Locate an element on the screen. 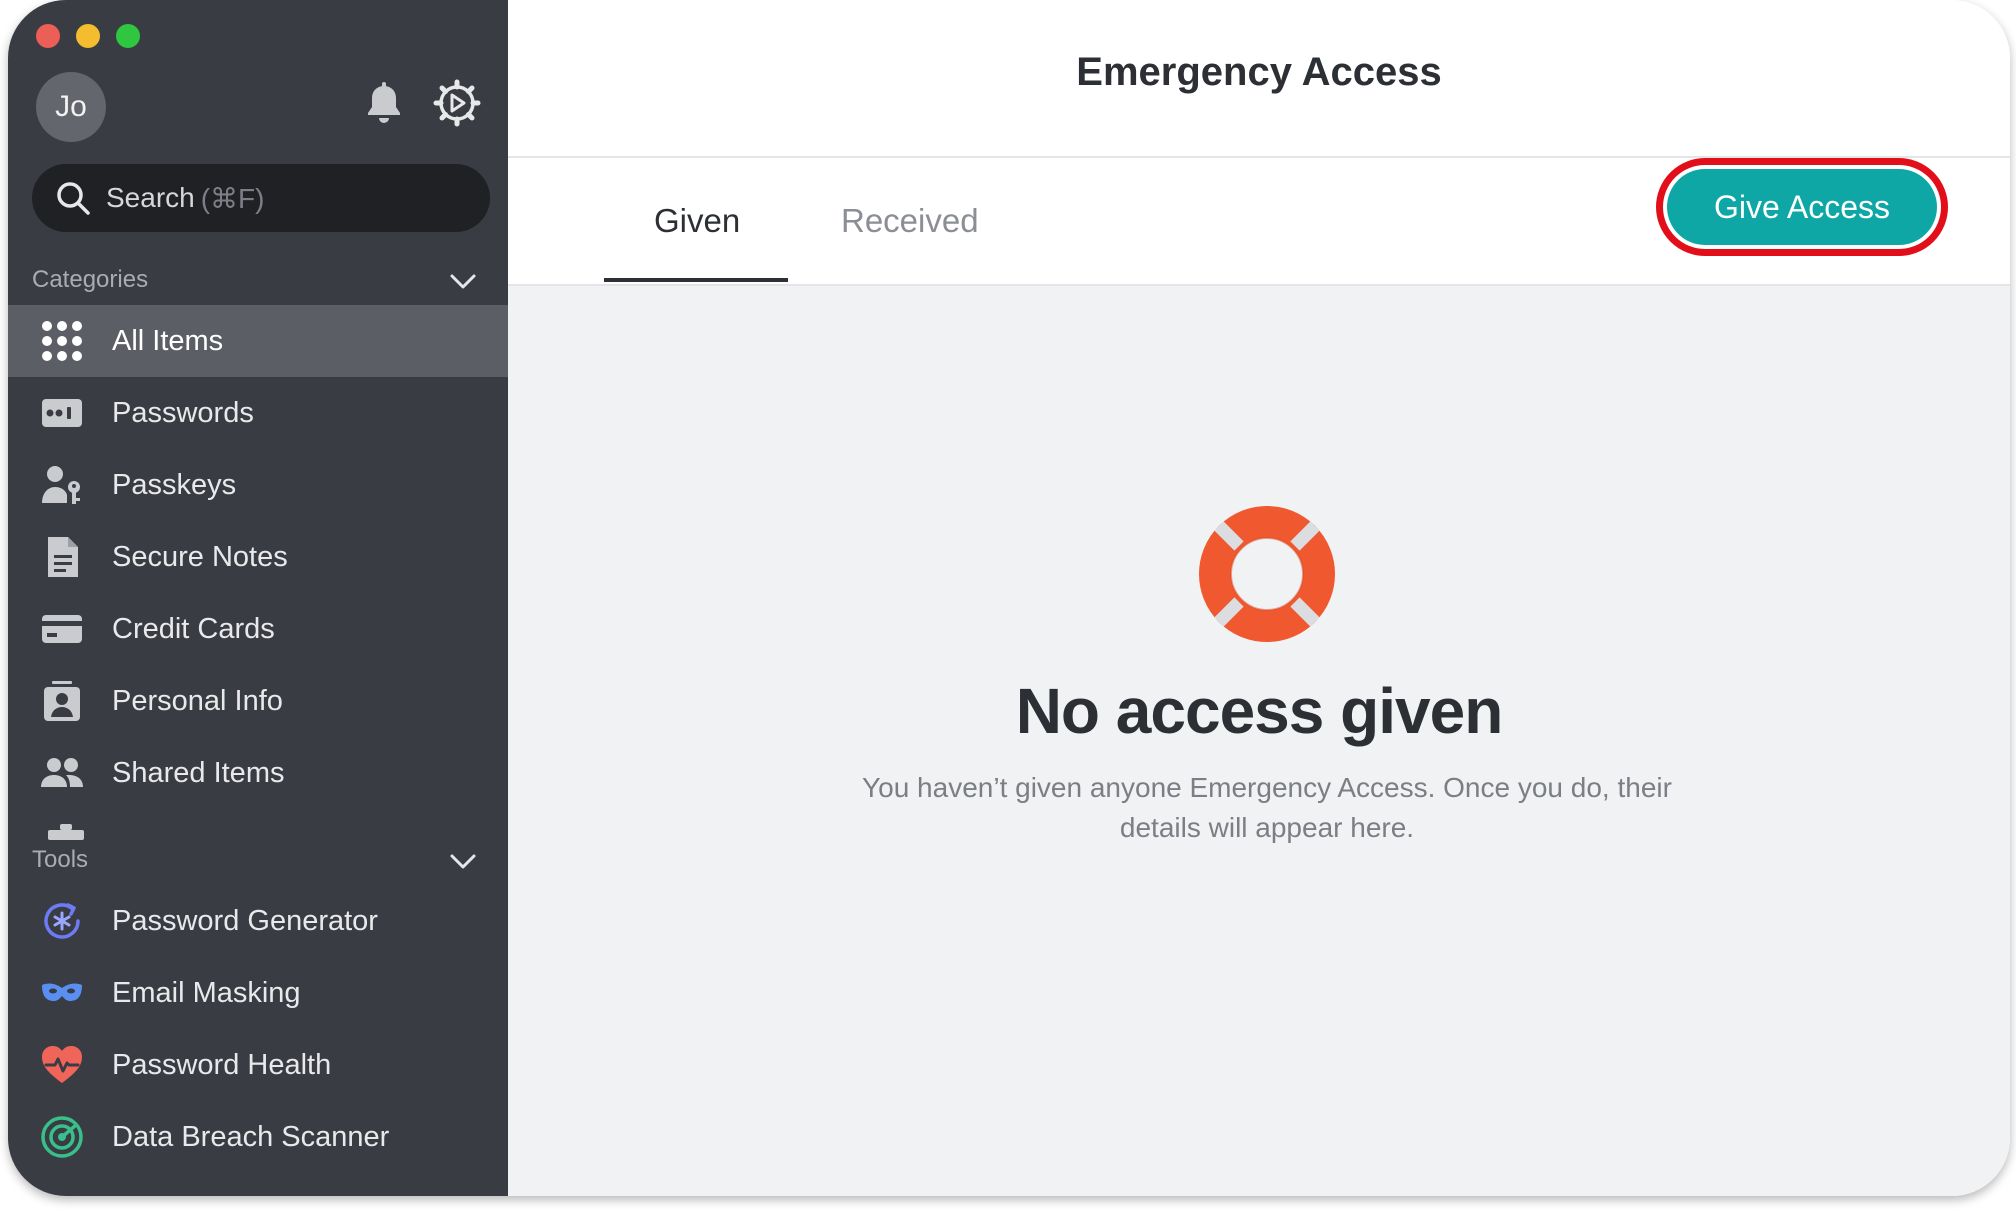 The width and height of the screenshot is (2016, 1212). sidebar-item-label: Shared Items is located at coordinates (198, 772).